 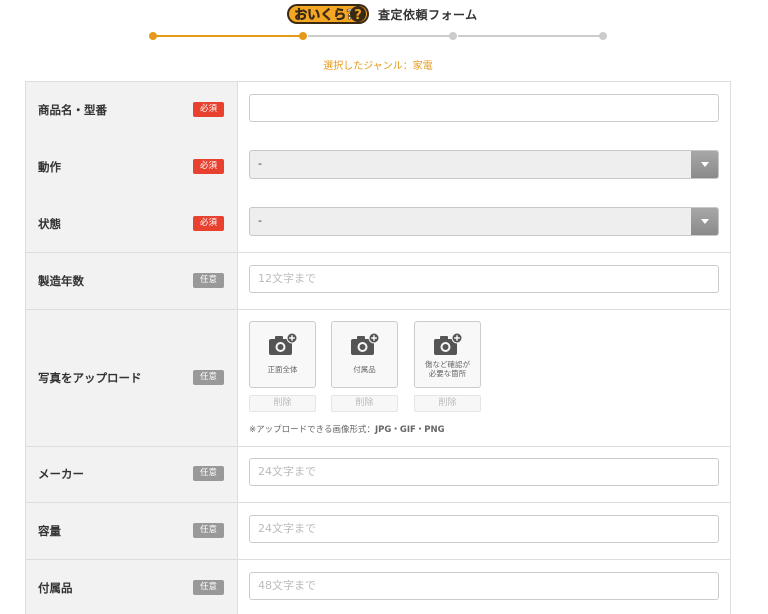 What do you see at coordinates (72, 110) in the screenshot?
I see `product-name-label: 商品名・型番` at bounding box center [72, 110].